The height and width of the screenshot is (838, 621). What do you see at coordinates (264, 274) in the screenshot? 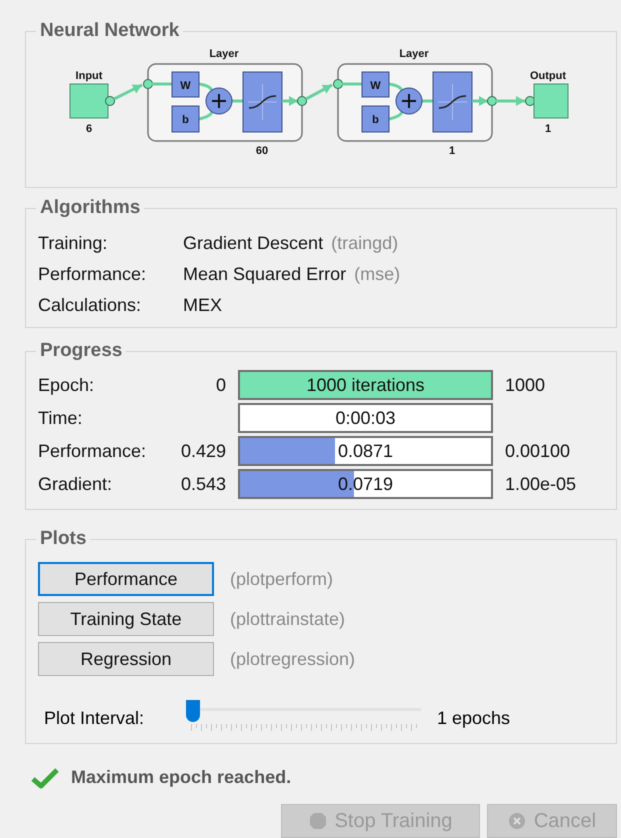
I see `field-value: Mean Squared Error` at bounding box center [264, 274].